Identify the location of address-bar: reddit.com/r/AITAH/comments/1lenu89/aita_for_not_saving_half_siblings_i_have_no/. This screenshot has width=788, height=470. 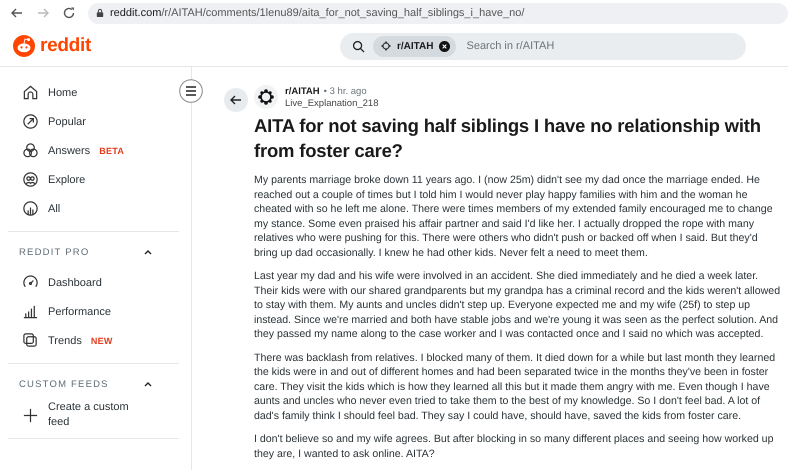
(438, 13).